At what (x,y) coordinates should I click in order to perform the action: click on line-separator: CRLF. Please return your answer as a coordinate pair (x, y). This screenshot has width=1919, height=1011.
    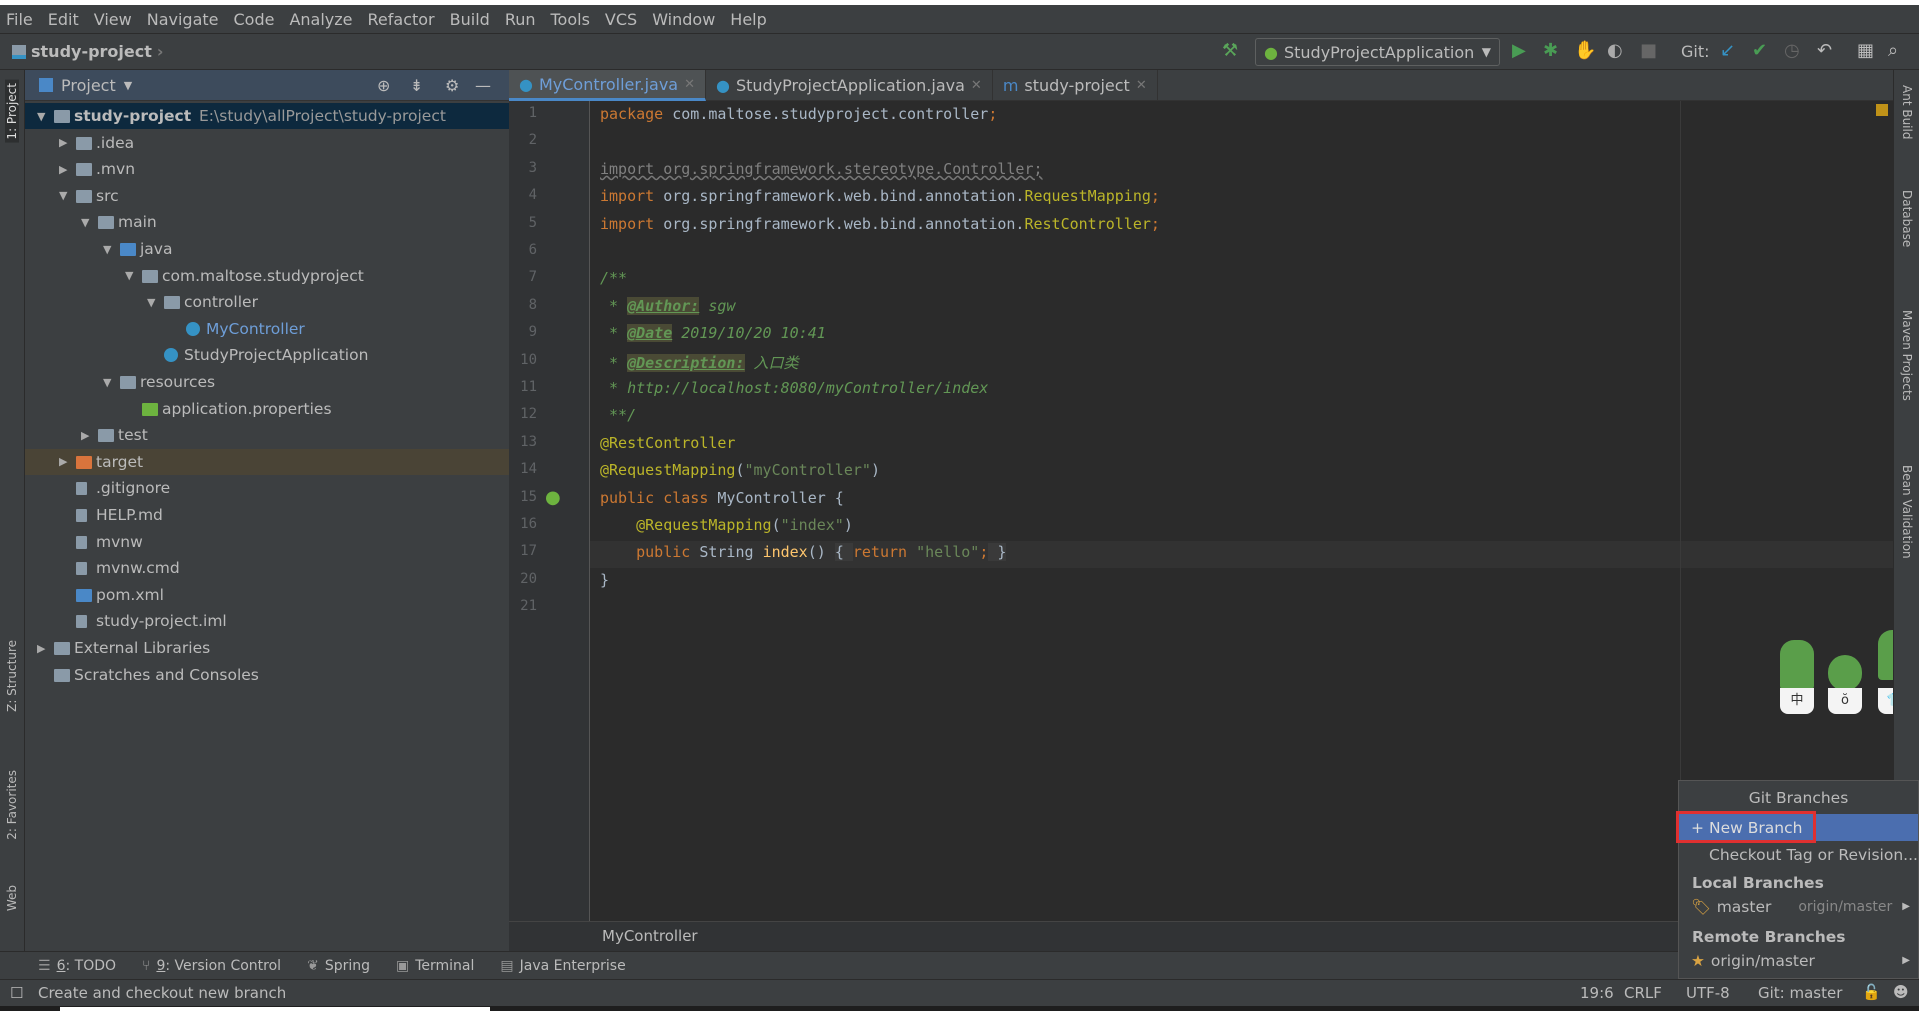
    Looking at the image, I should click on (1643, 993).